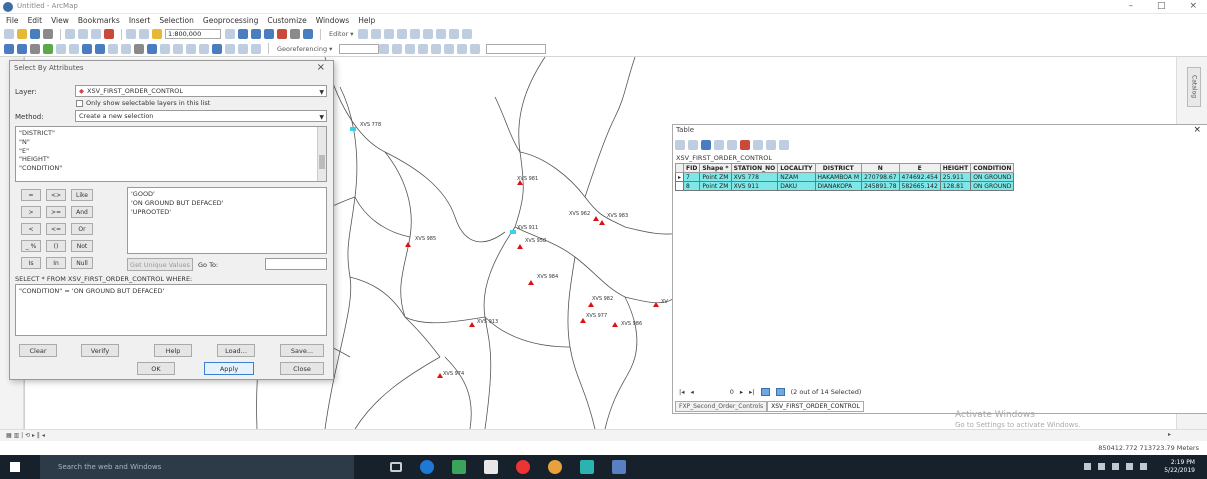 The width and height of the screenshot is (1207, 479). What do you see at coordinates (22, 34) in the screenshot?
I see `open-icon` at bounding box center [22, 34].